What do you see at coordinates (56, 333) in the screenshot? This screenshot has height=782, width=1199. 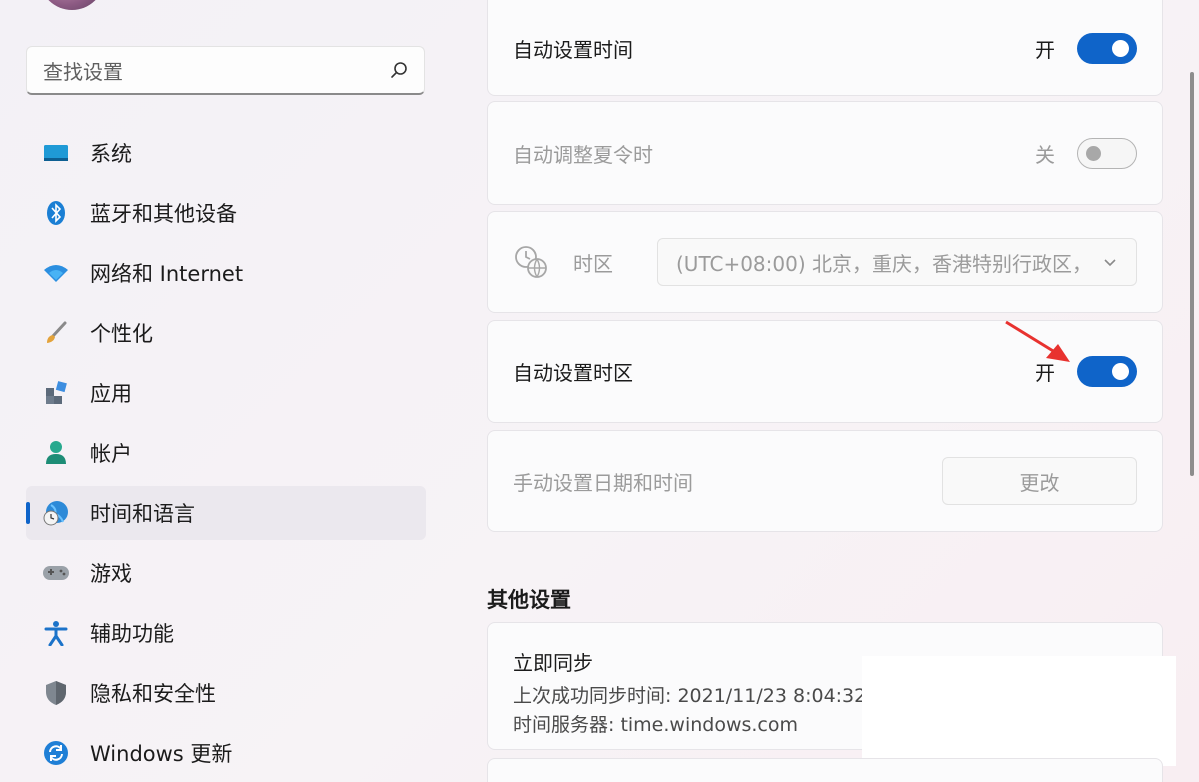 I see `brush-icon` at bounding box center [56, 333].